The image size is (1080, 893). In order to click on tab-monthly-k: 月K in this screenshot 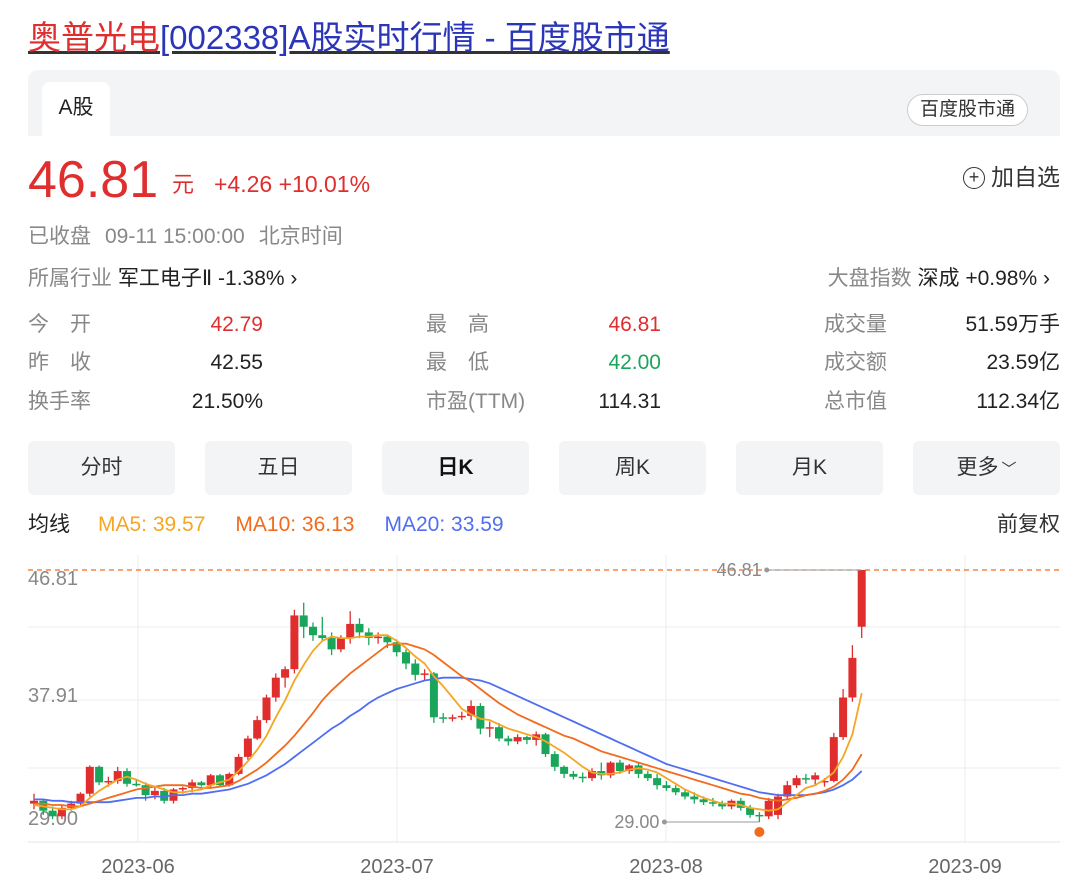, I will do `click(809, 468)`.